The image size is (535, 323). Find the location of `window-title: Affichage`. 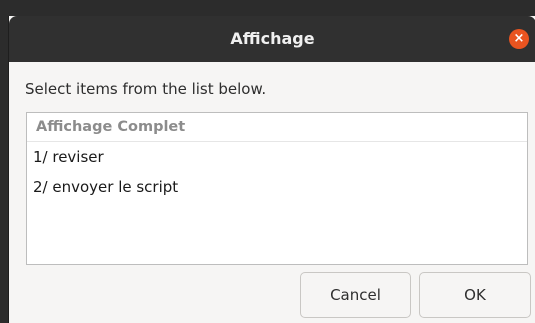

window-title: Affichage is located at coordinates (272, 38).